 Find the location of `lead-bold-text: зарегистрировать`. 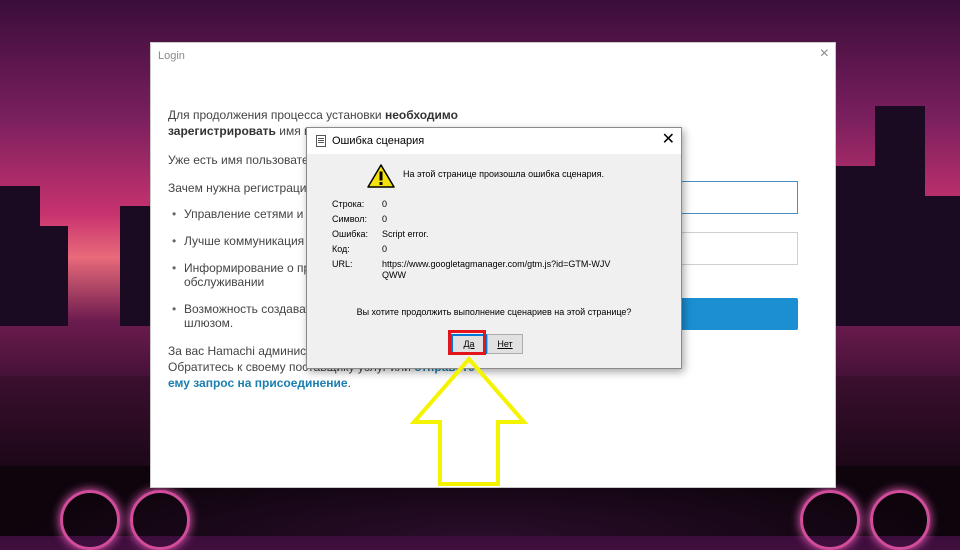

lead-bold-text: зарегистрировать is located at coordinates (222, 131).